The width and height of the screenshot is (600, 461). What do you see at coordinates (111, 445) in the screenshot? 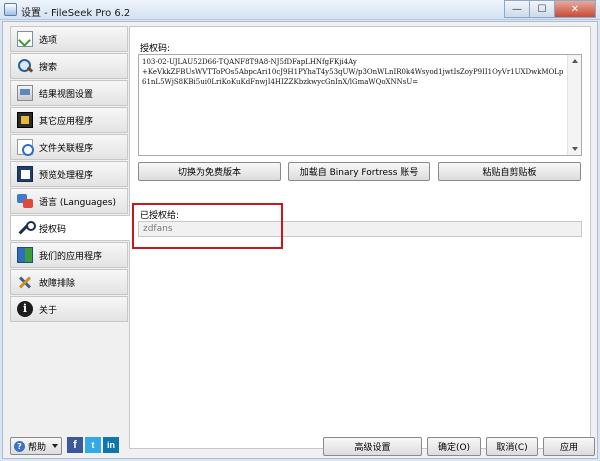
I see `linkedin-icon: in` at bounding box center [111, 445].